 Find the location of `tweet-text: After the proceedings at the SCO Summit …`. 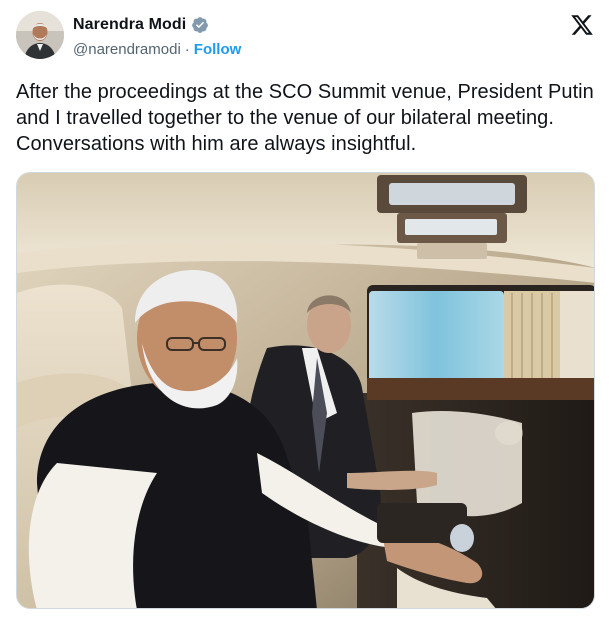

tweet-text: After the proceedings at the SCO Summit … is located at coordinates (305, 118).